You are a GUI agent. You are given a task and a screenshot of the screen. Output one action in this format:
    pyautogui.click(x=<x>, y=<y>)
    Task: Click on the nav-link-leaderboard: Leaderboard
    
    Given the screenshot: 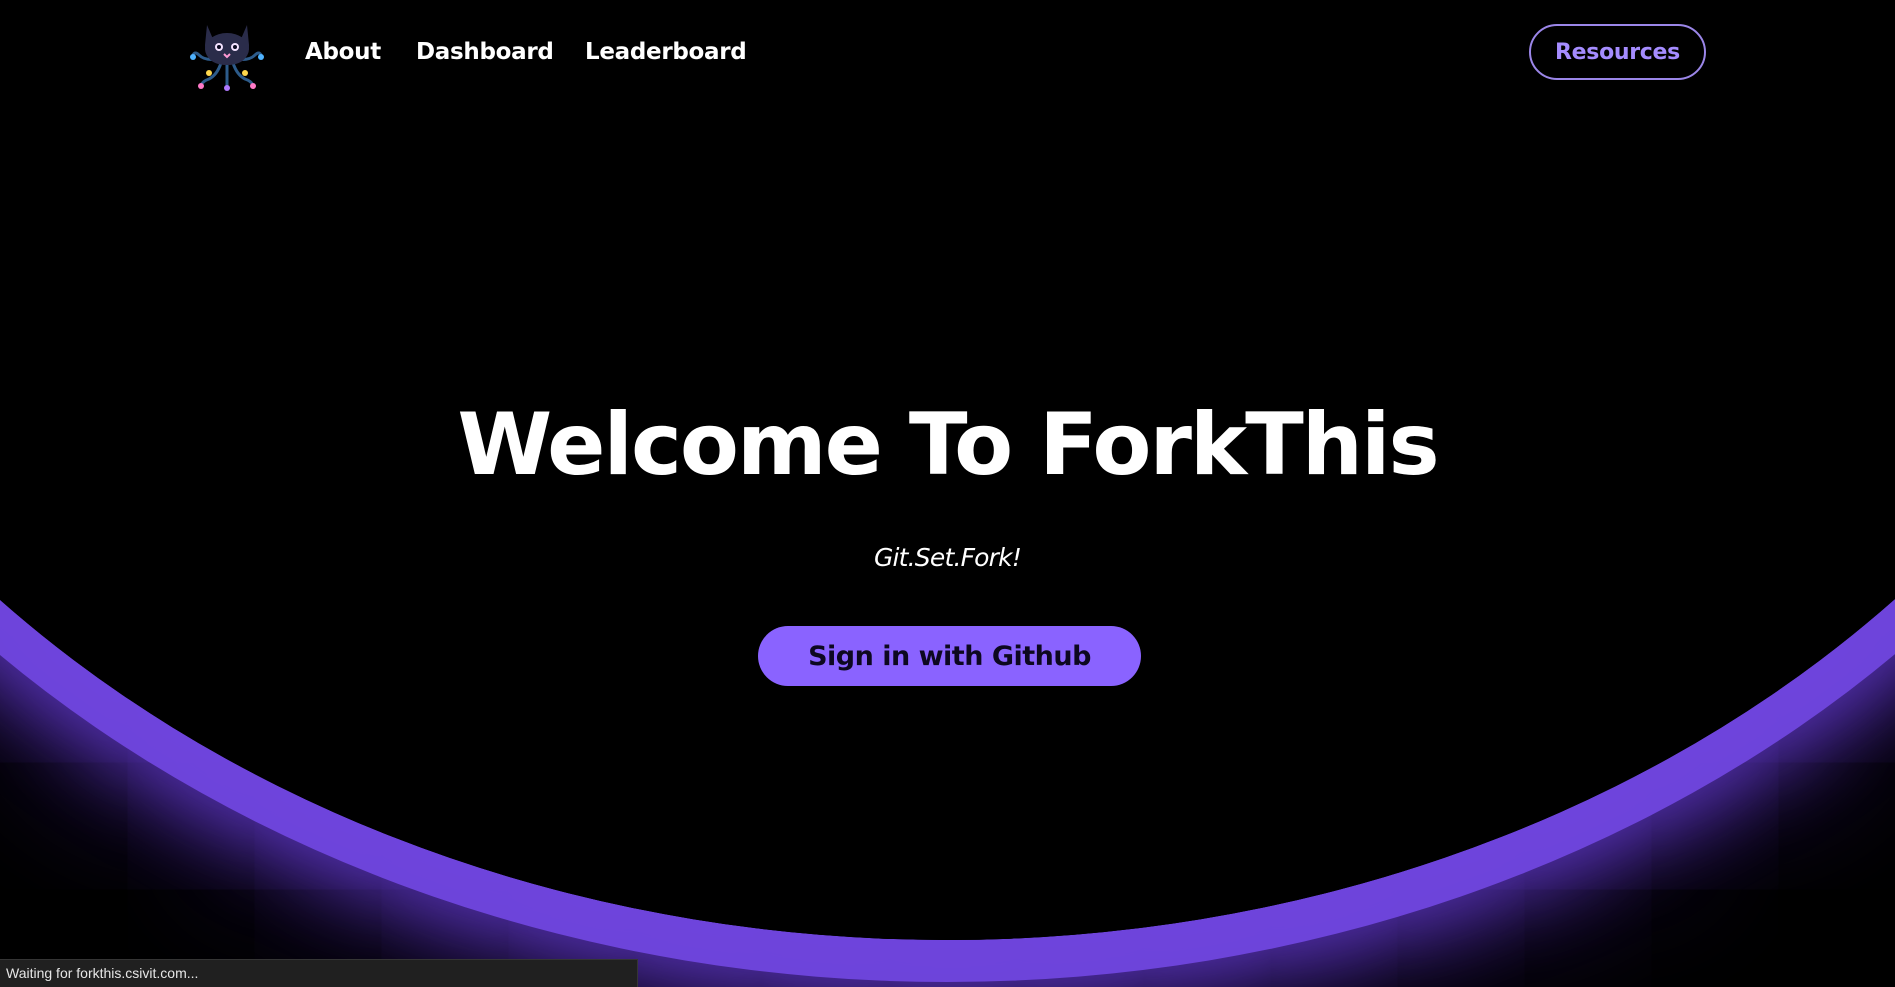 What is the action you would take?
    pyautogui.click(x=666, y=52)
    